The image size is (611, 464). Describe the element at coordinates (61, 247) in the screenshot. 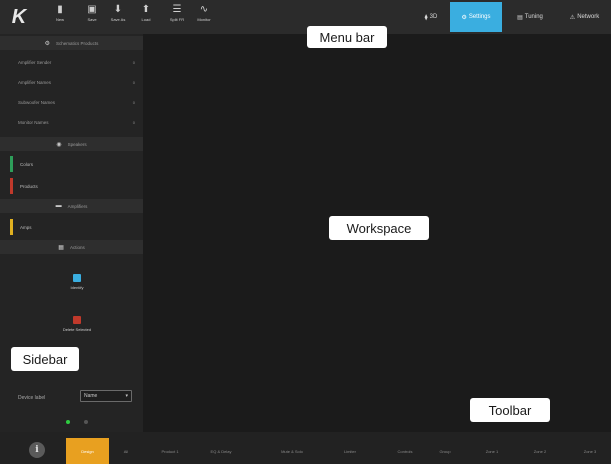

I see `actions-icon: ▦` at that location.